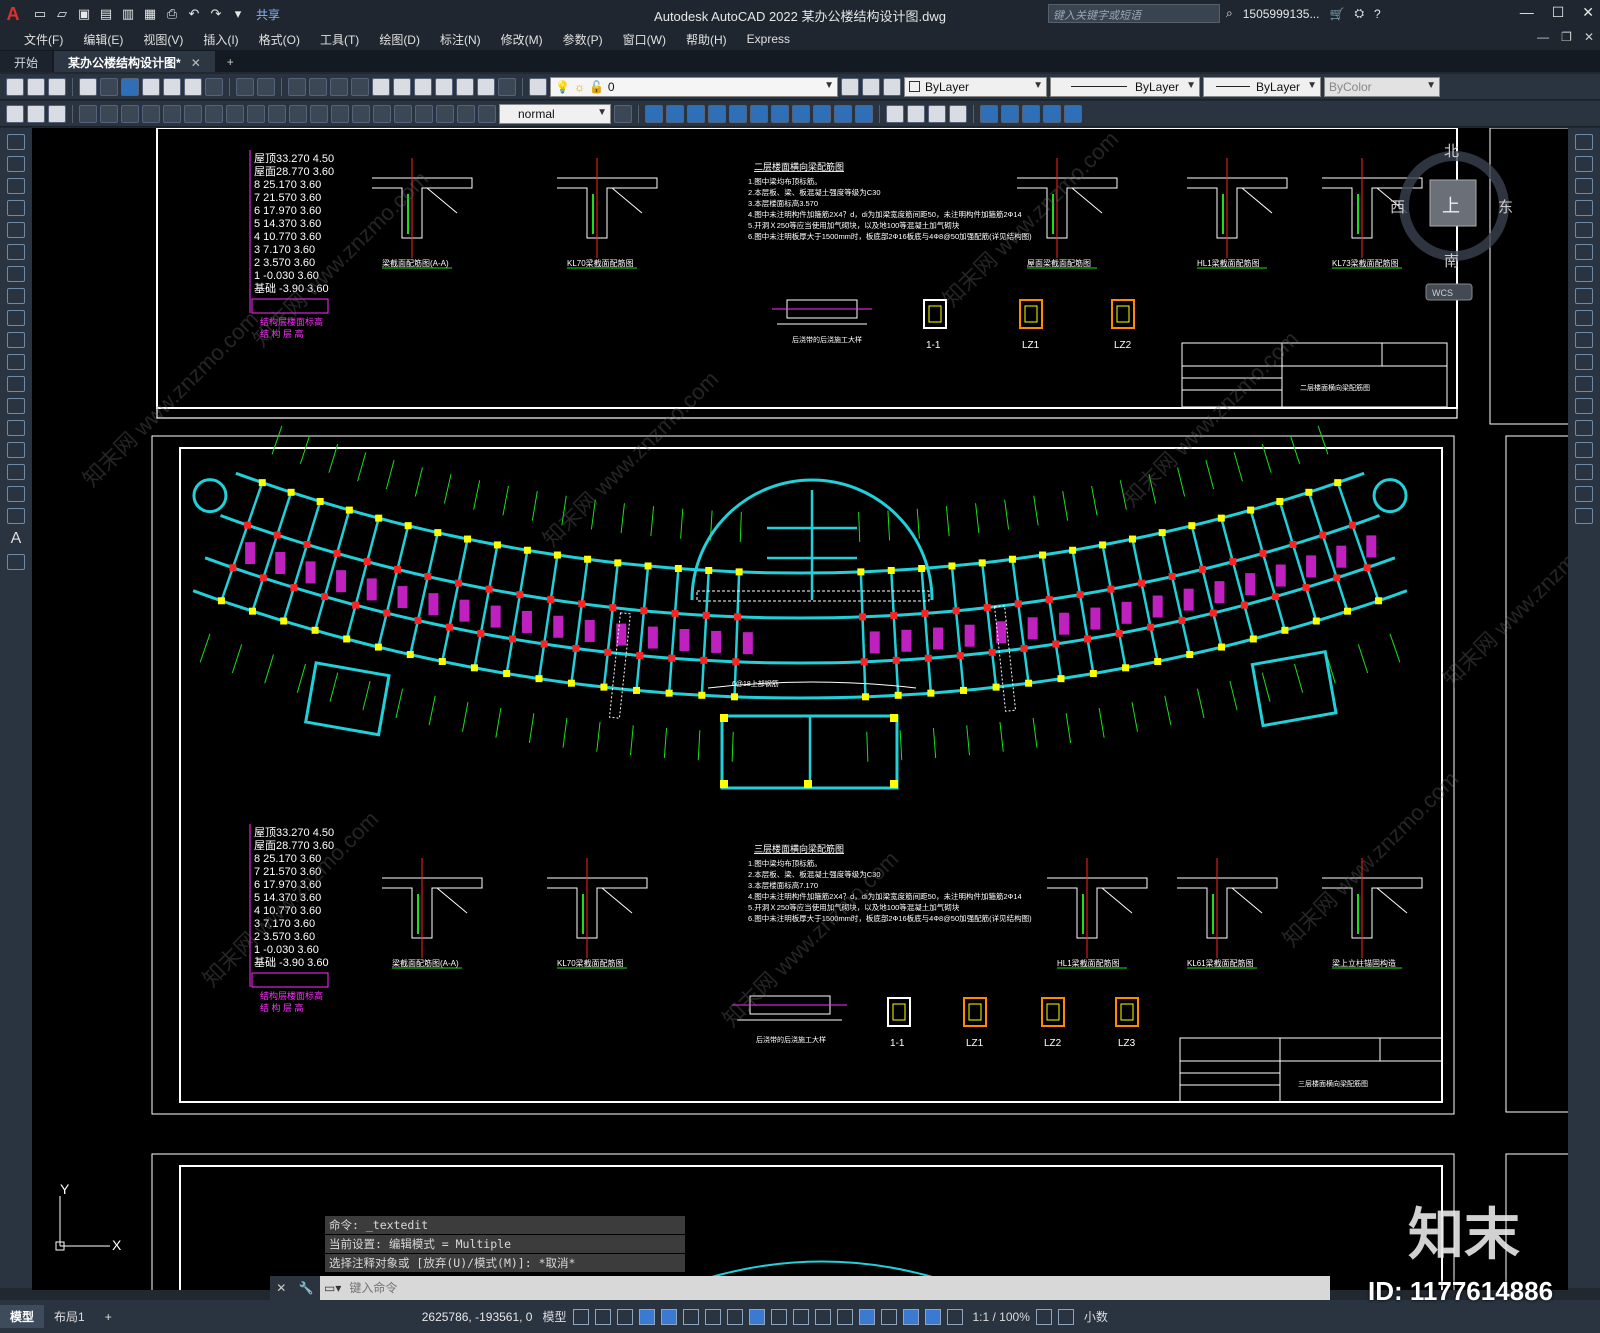 This screenshot has height=1333, width=1600. Describe the element at coordinates (1451, 151) in the screenshot. I see `viewcube-north: 北` at that location.